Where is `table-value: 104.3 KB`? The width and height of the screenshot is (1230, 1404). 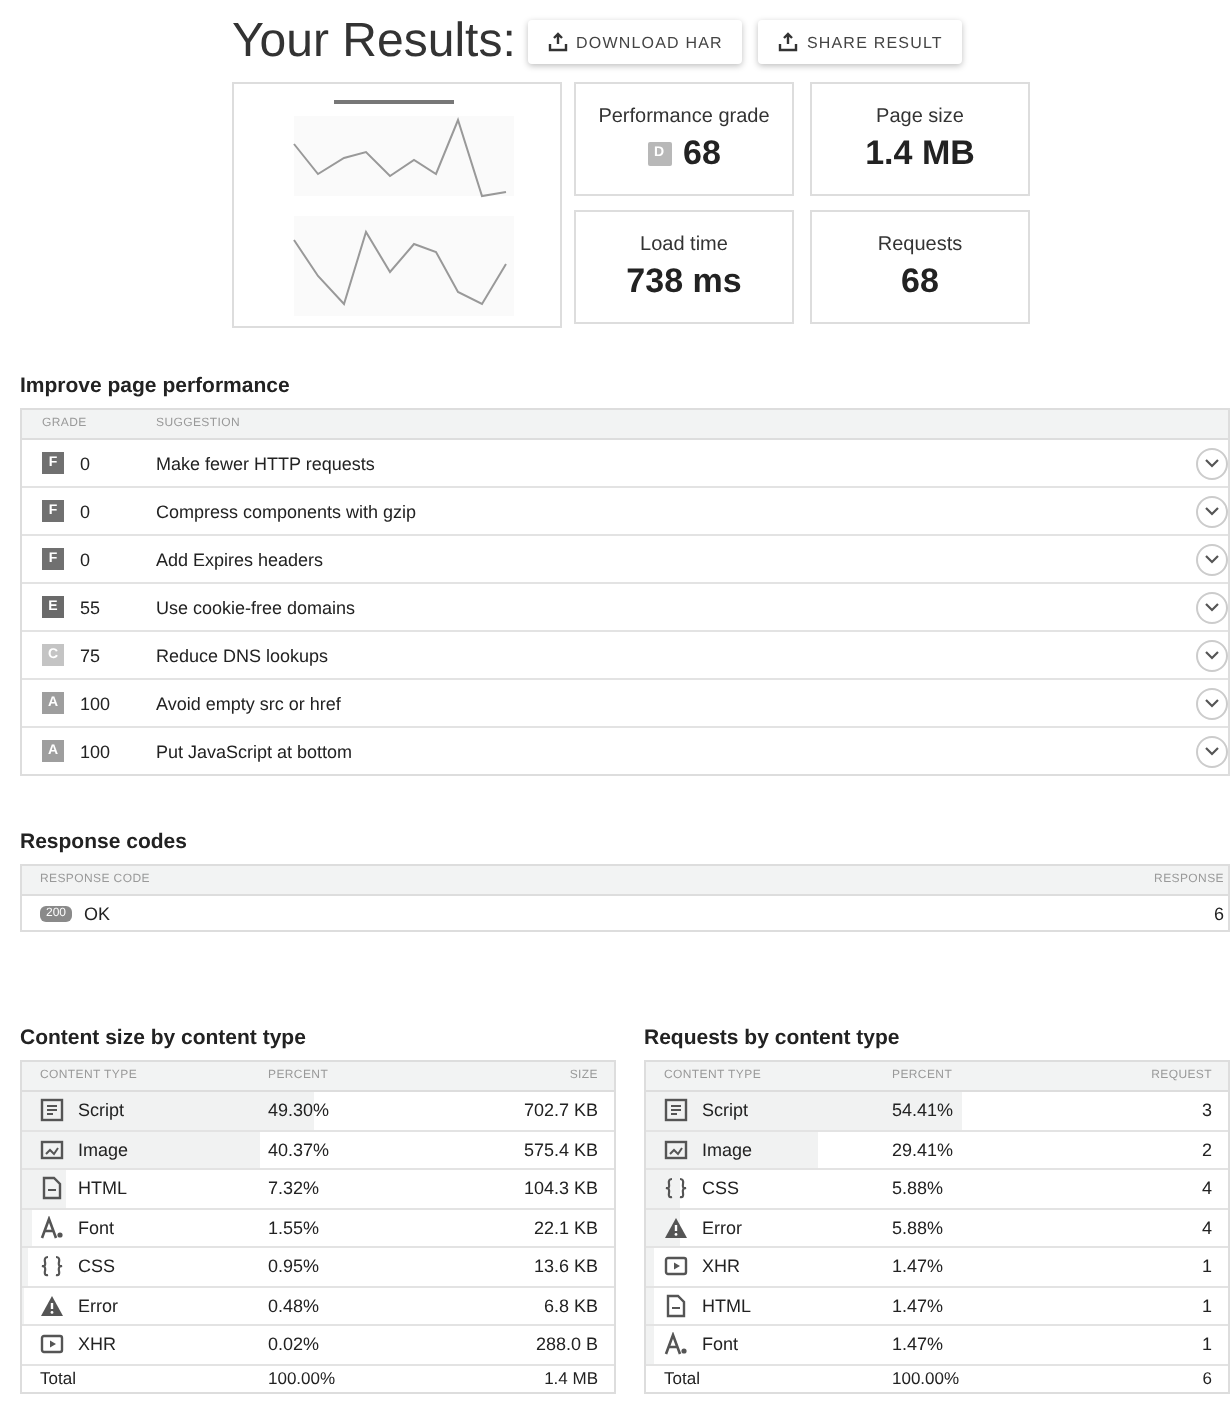
table-value: 104.3 KB is located at coordinates (561, 1188).